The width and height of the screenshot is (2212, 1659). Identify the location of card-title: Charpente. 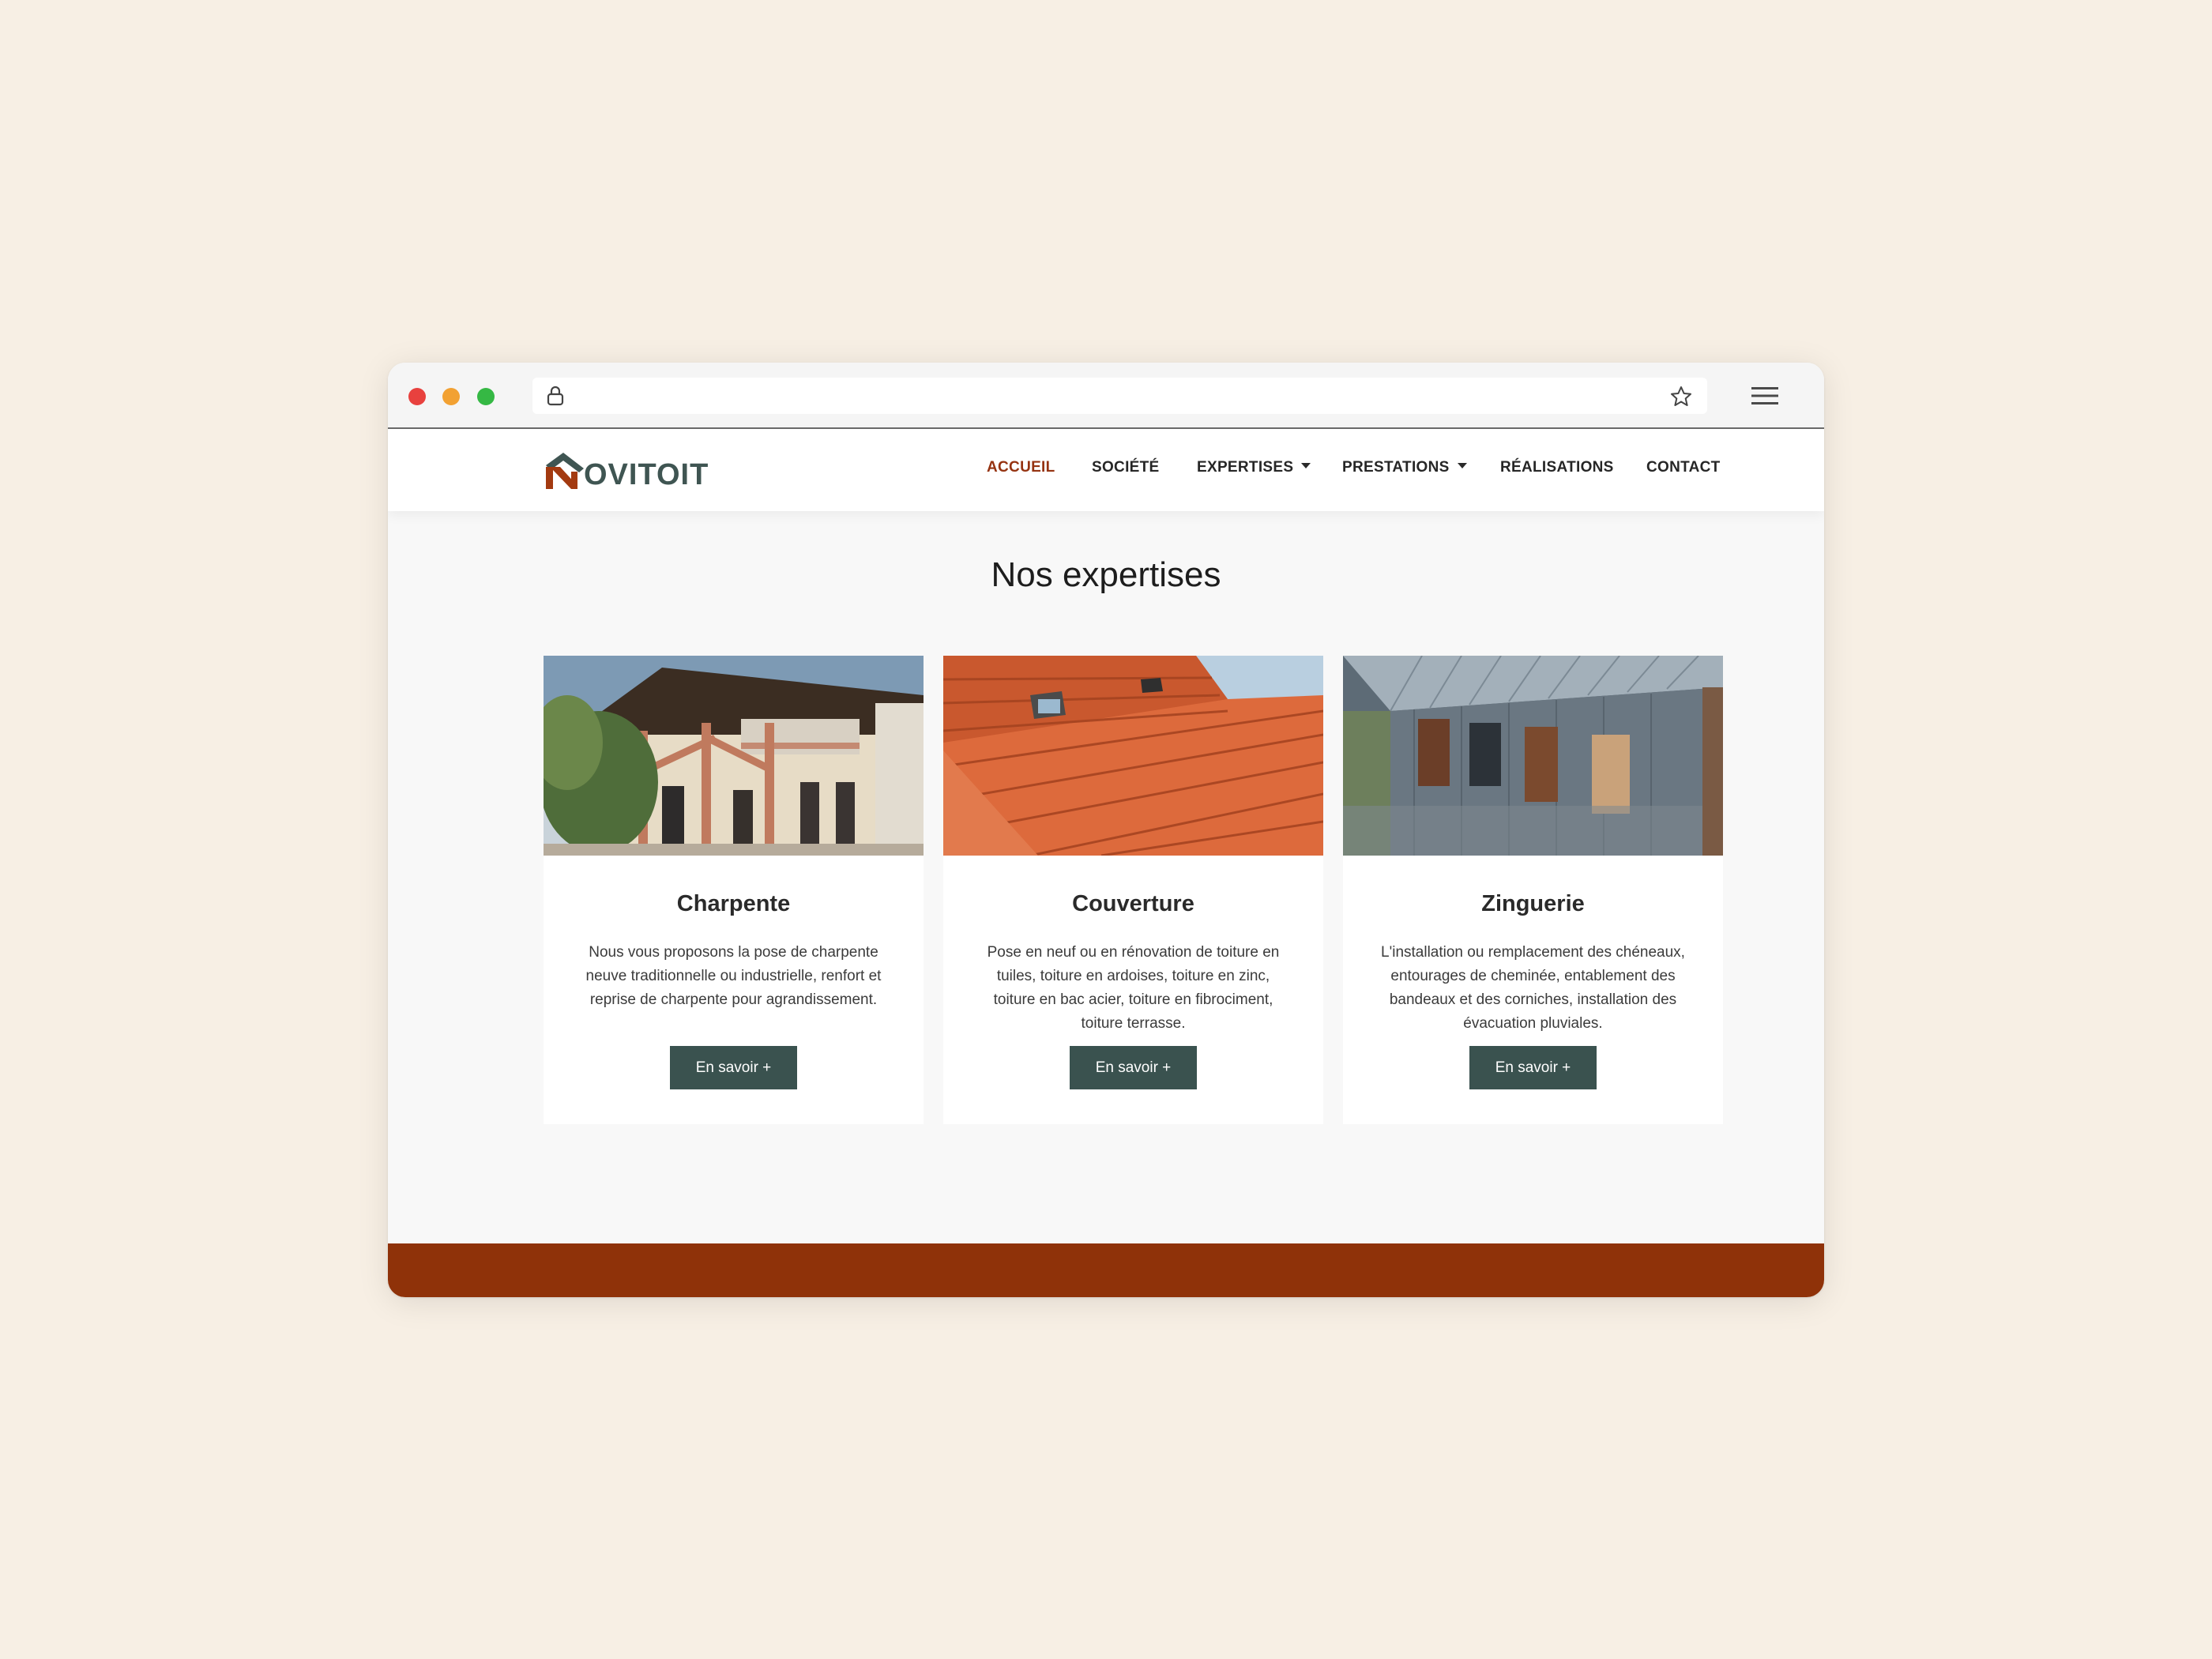
(734, 904).